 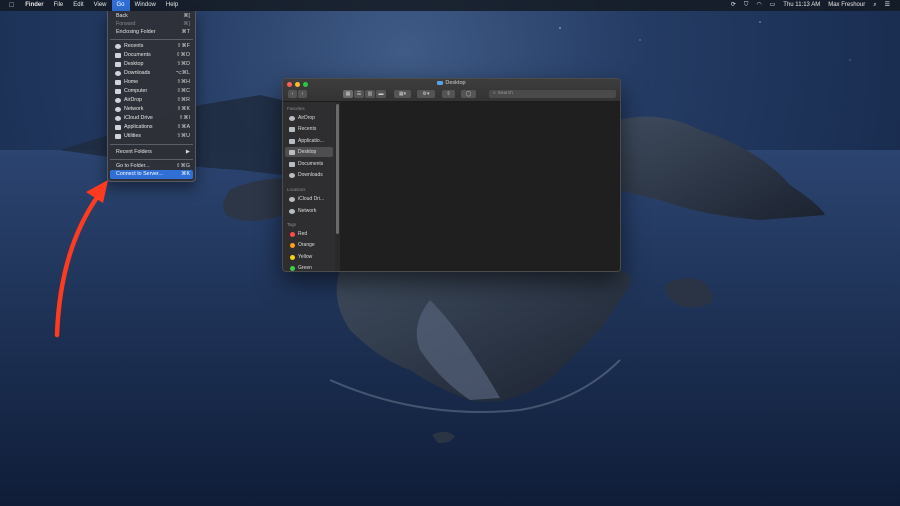 I want to click on menu-help: Help, so click(x=172, y=5).